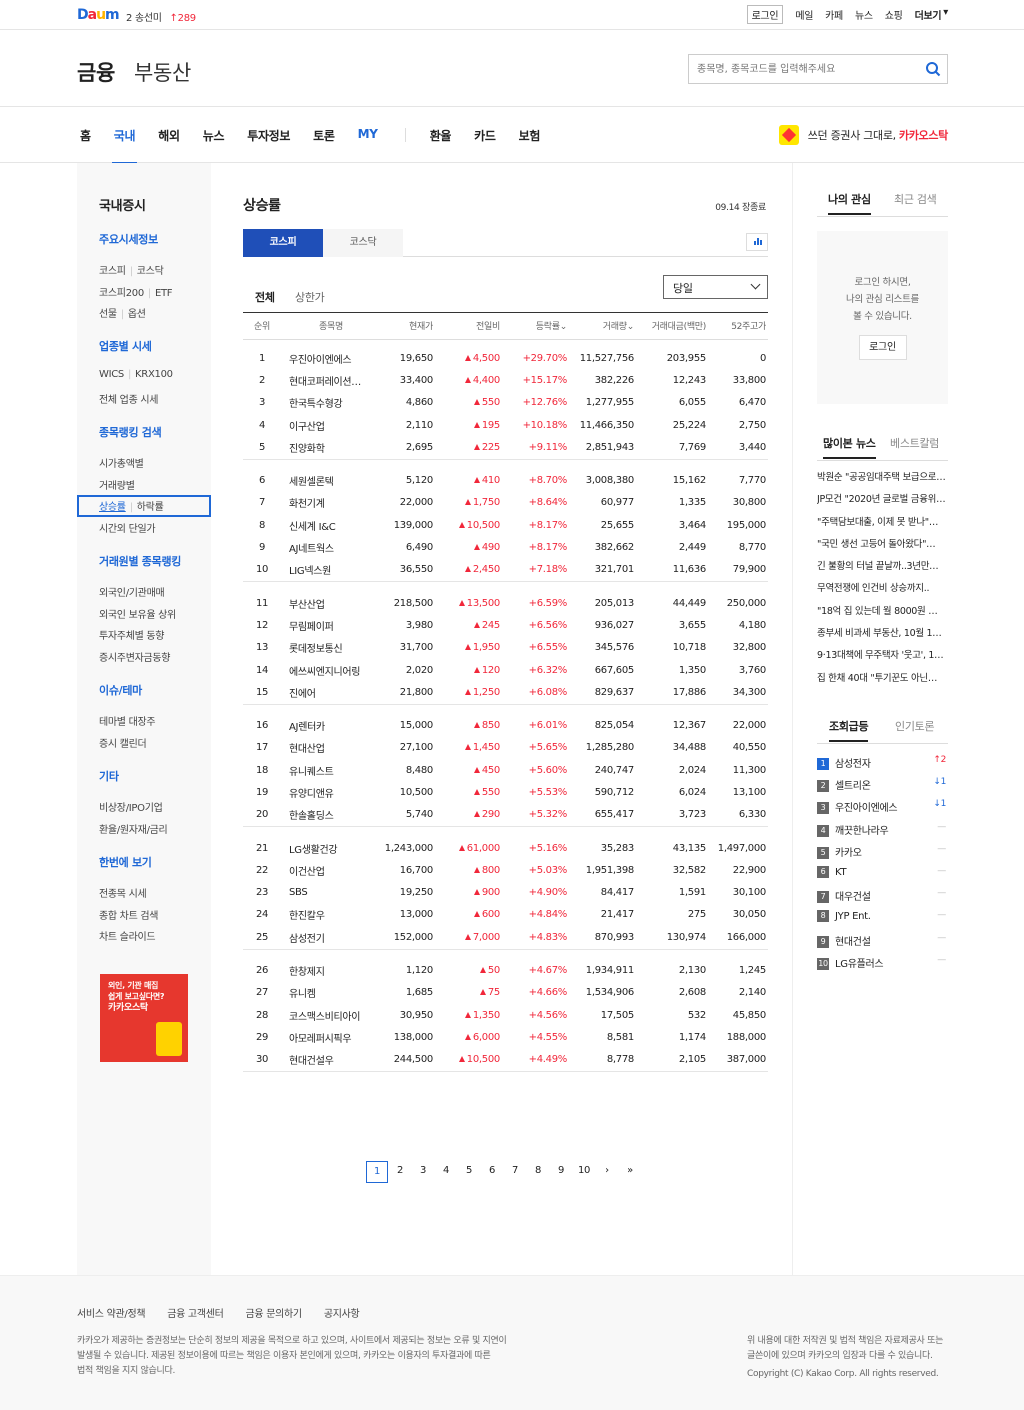 The image size is (1024, 1410). Describe the element at coordinates (331, 815) in the screenshot. I see `cell-stock-name: 한솔홀딩스` at that location.